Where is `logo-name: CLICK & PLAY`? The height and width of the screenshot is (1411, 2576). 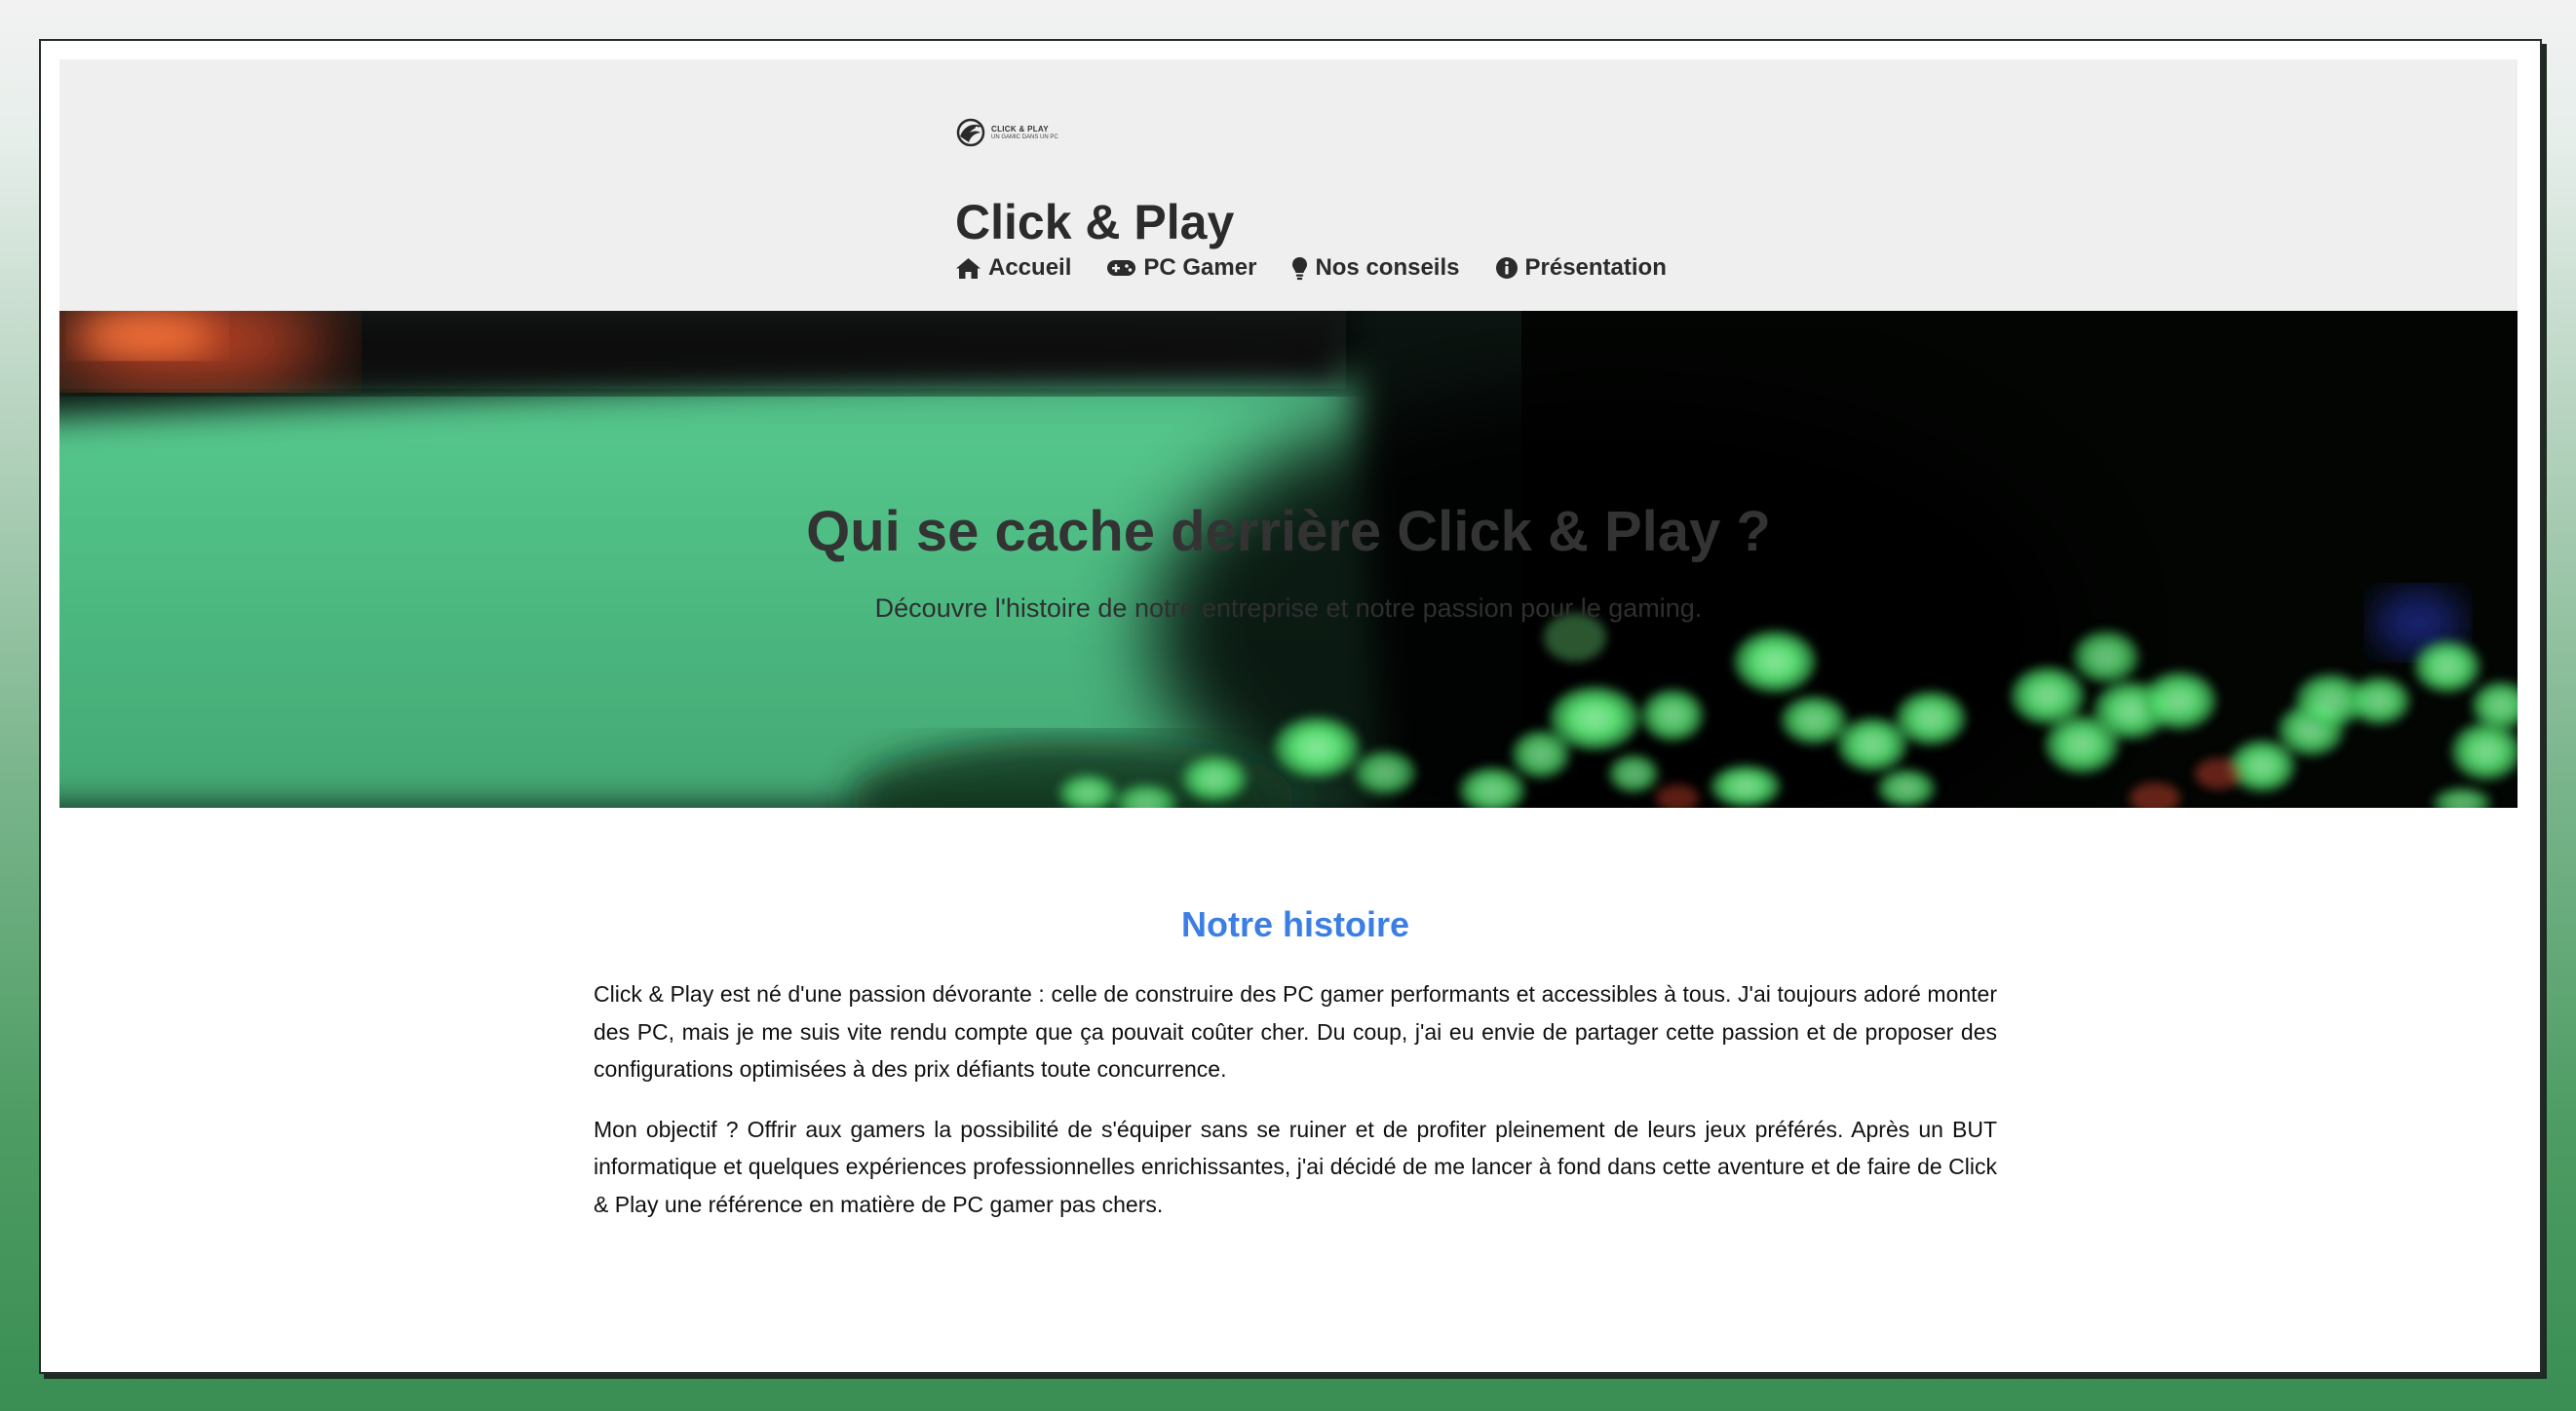
logo-name: CLICK & PLAY is located at coordinates (1020, 128).